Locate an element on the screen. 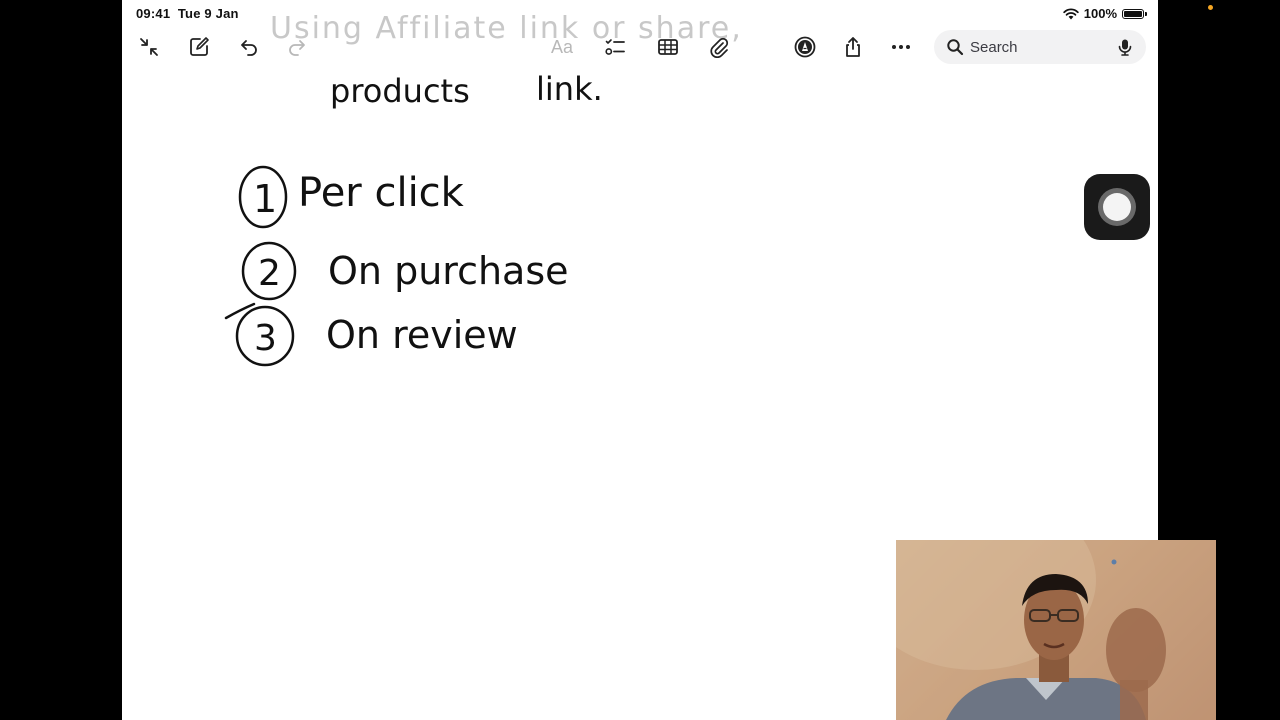  assistive-touch-button is located at coordinates (1117, 207).